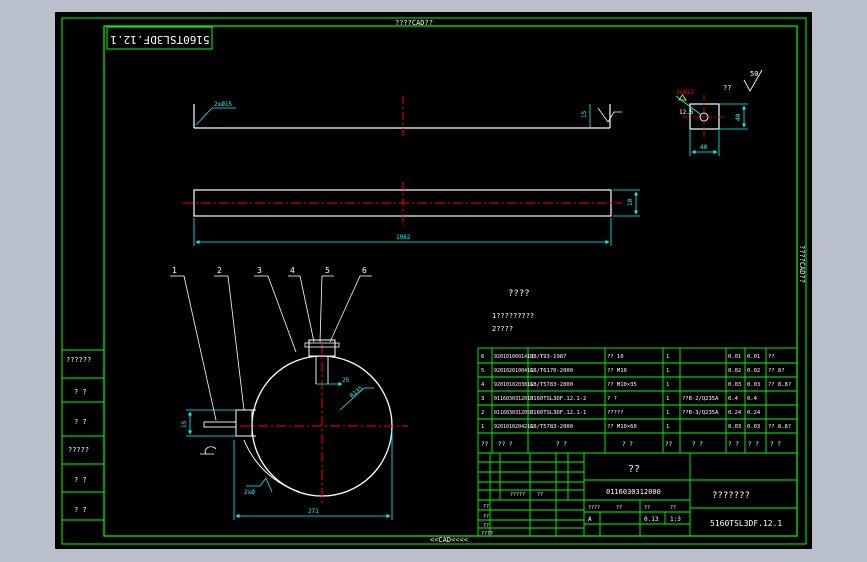 Image resolution: width=867 pixels, height=562 pixels. Describe the element at coordinates (727, 88) in the screenshot. I see `detail-note: ??` at that location.